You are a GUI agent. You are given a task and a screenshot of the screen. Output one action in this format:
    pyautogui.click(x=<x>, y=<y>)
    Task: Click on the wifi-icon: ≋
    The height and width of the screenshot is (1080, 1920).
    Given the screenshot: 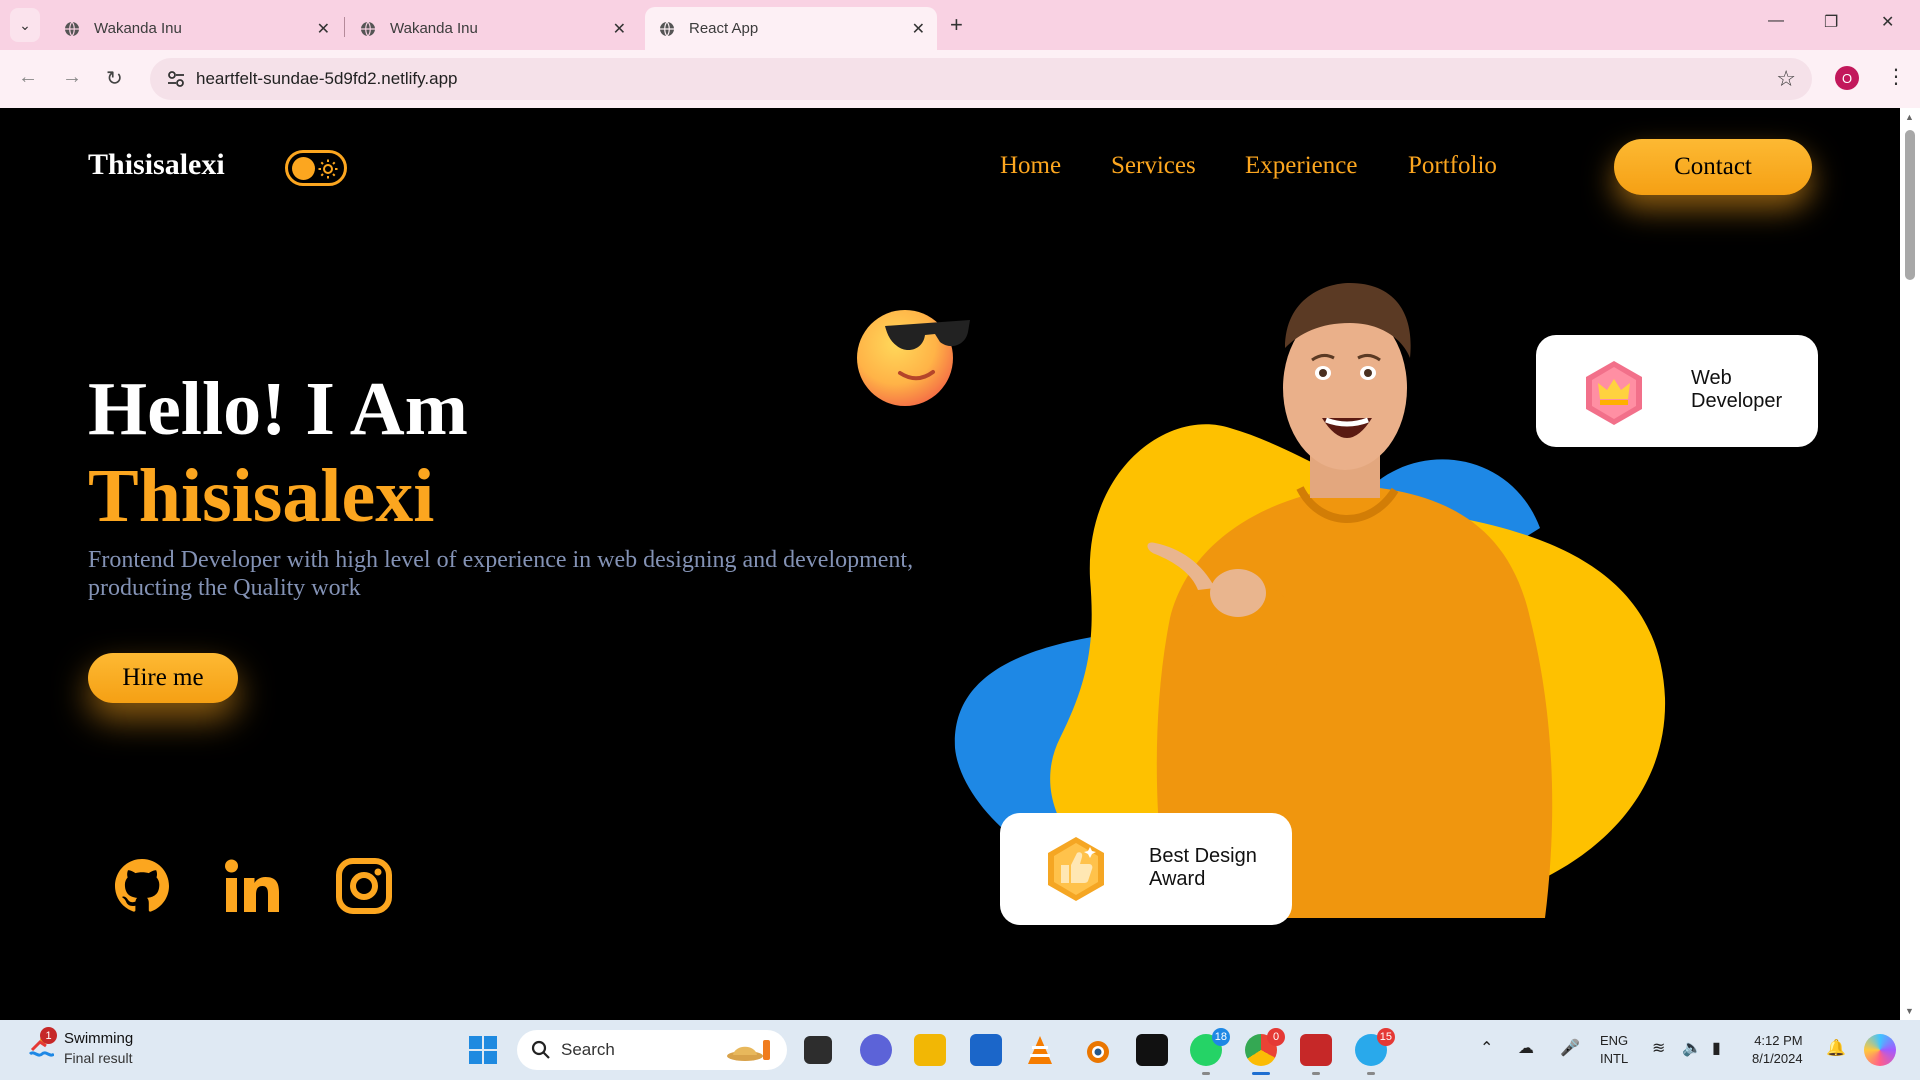 What is the action you would take?
    pyautogui.click(x=1658, y=1048)
    